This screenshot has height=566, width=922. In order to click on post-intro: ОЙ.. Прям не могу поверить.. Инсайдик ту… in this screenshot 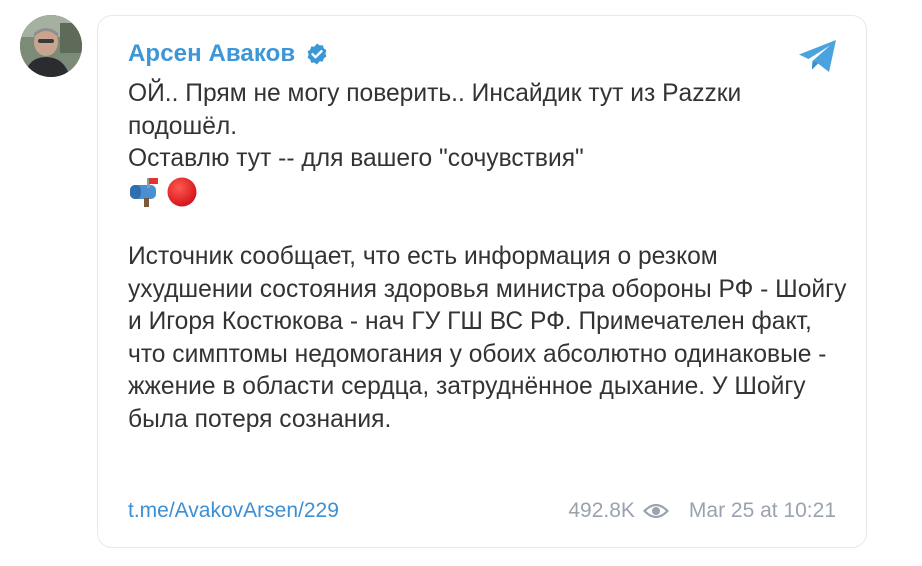, I will do `click(435, 110)`.